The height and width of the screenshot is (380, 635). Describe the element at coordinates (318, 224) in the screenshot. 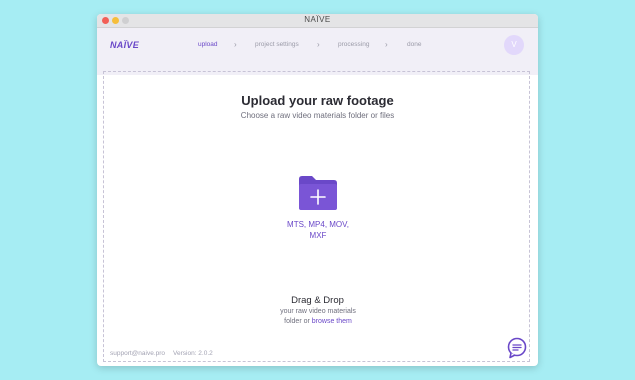

I see `formats-line: MTS, MP4, MOV,` at that location.